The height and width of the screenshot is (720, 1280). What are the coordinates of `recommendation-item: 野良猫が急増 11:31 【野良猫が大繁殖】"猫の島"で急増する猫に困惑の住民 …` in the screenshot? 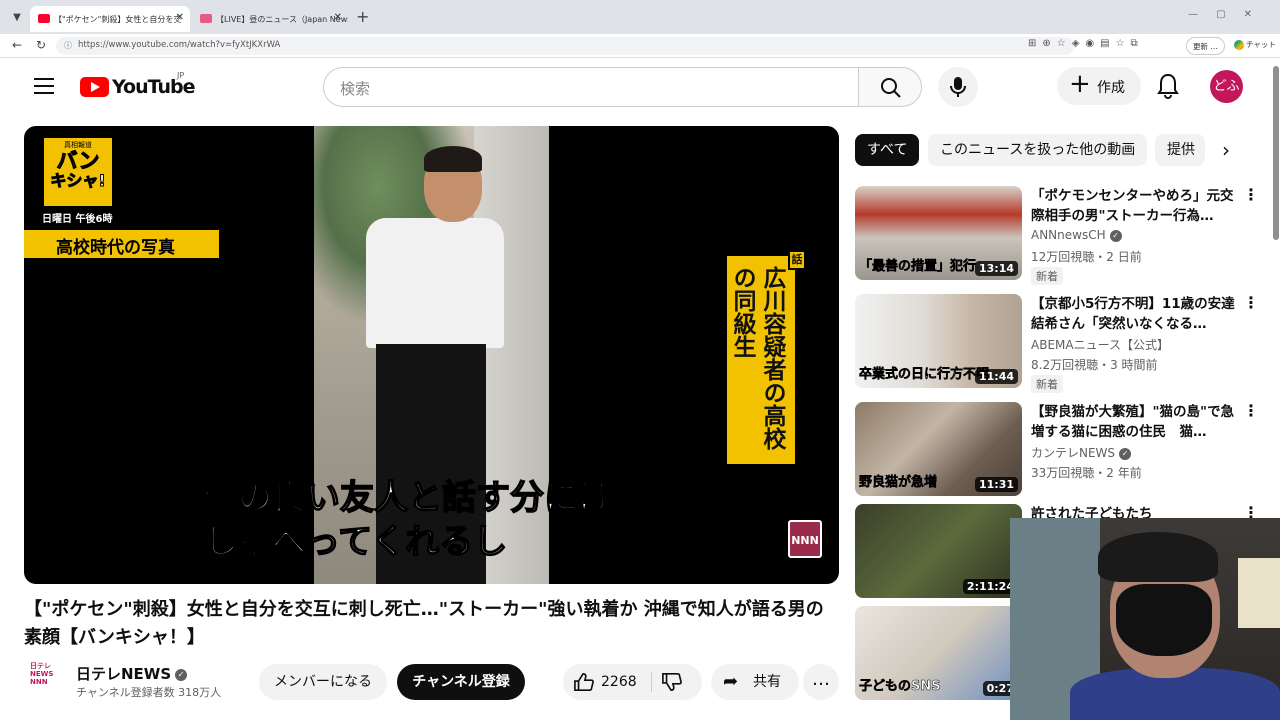 It's located at (1060, 450).